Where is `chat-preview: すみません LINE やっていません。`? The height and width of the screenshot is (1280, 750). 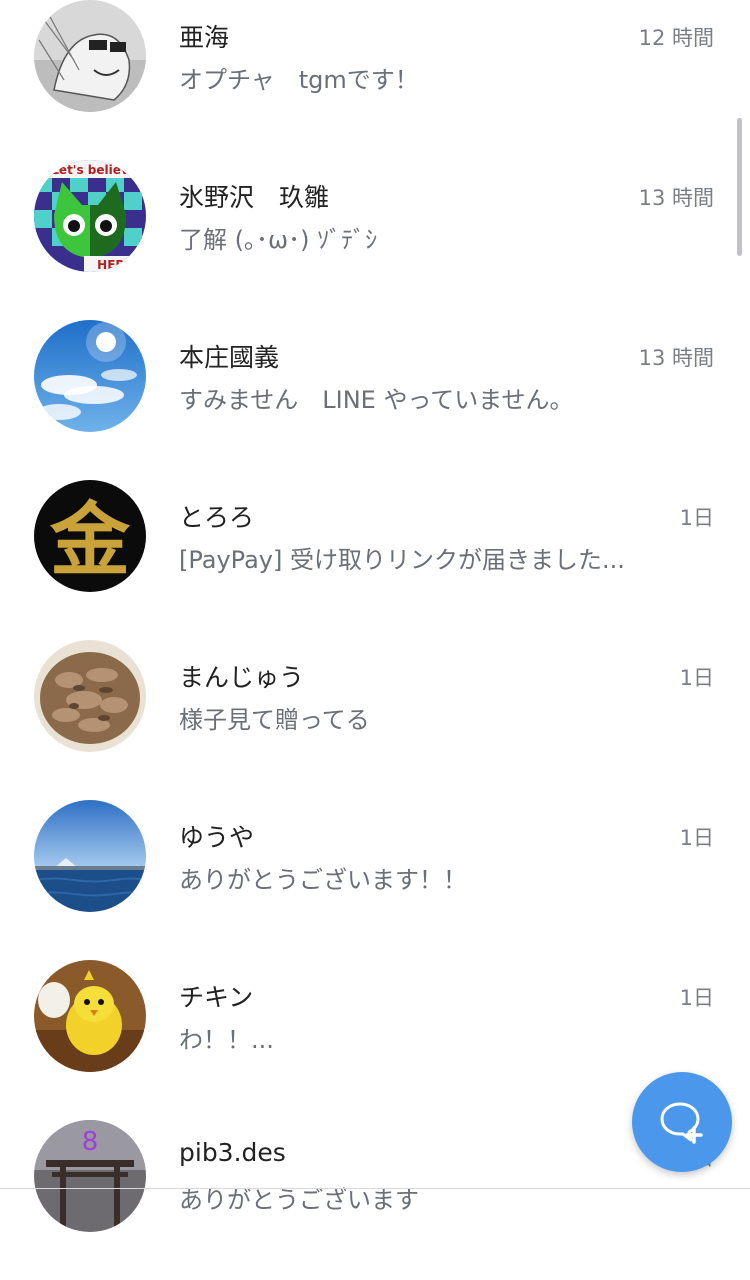
chat-preview: すみません LINE やっていません。 is located at coordinates (376, 400).